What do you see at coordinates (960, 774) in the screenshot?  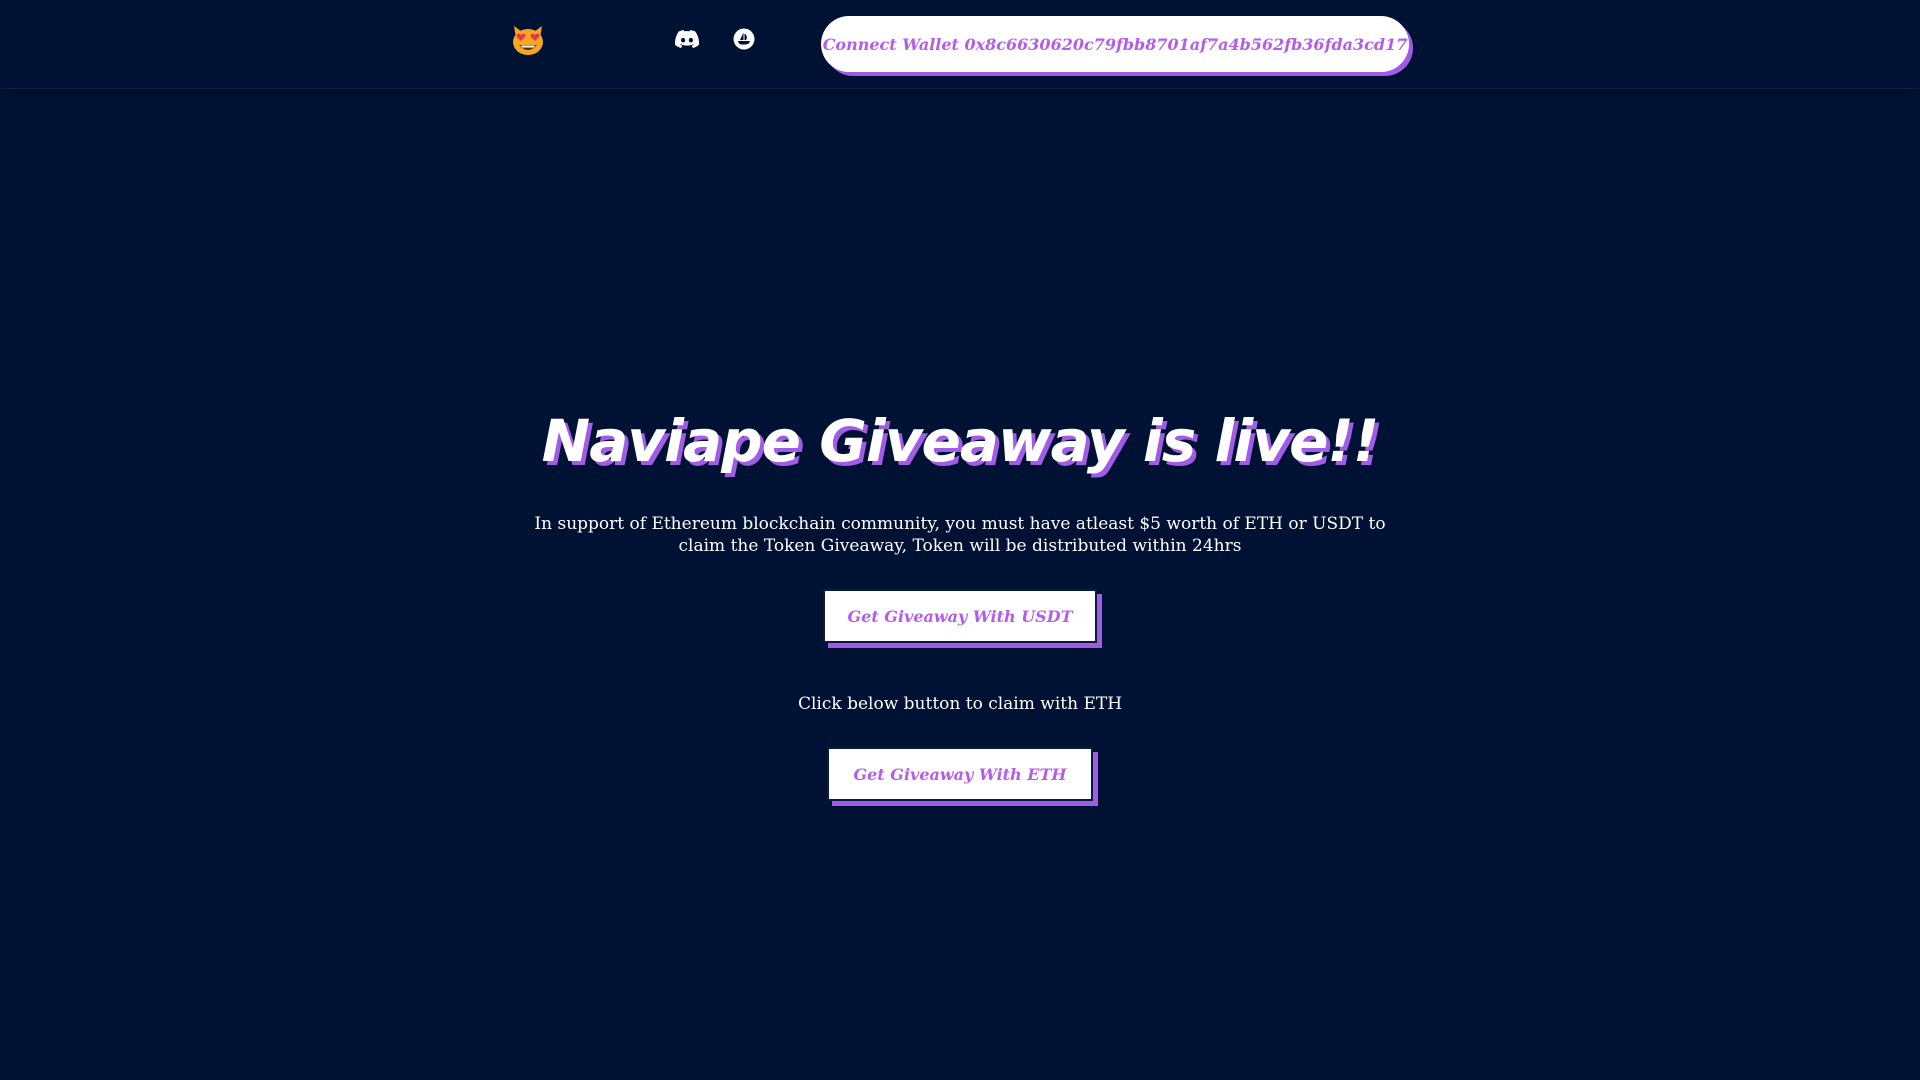 I see `get-giveaway-eth-button: Get Giveaway With ETH` at bounding box center [960, 774].